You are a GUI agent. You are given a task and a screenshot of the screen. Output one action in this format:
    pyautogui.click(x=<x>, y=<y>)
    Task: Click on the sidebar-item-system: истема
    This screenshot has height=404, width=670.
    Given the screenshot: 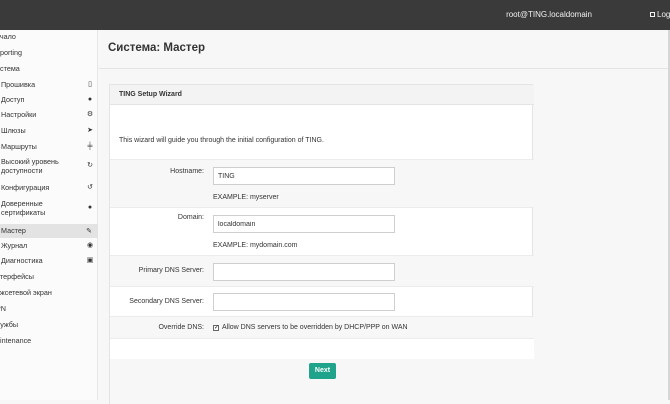 What is the action you would take?
    pyautogui.click(x=47, y=68)
    